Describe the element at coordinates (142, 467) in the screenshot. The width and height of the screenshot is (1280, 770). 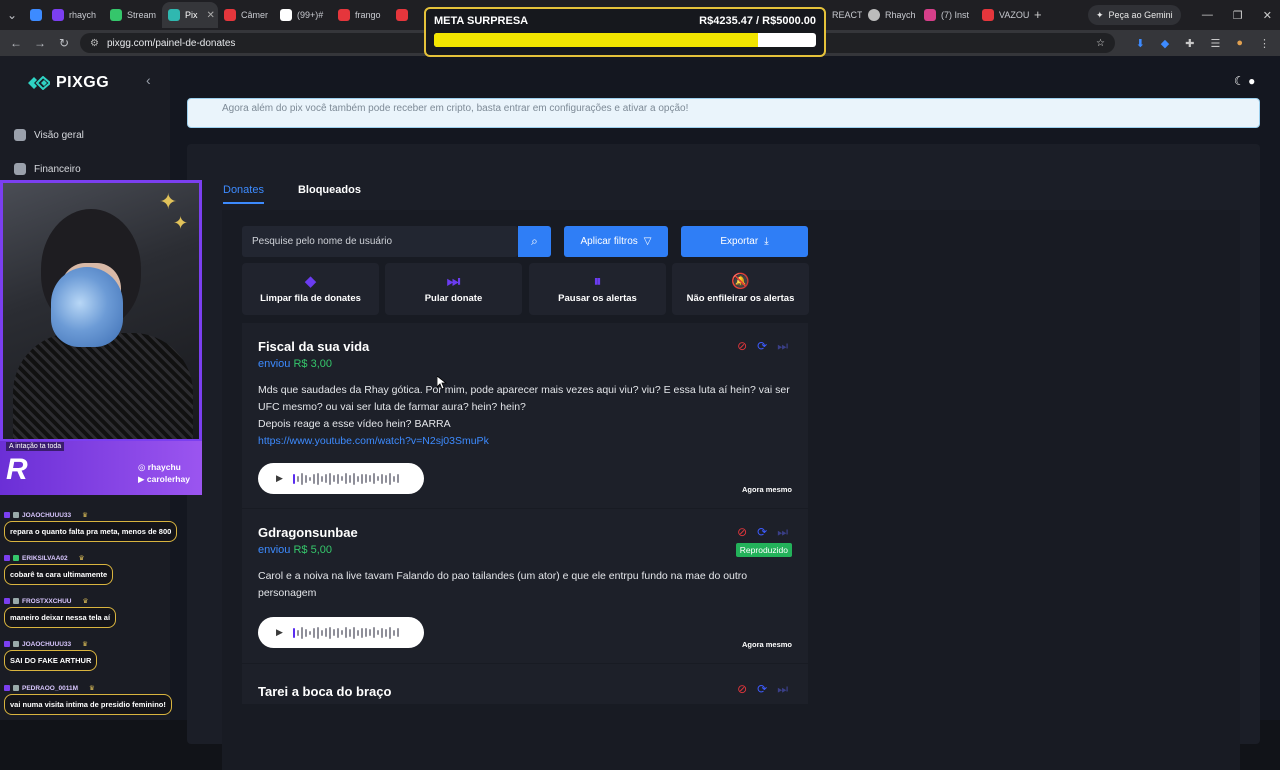
I see `instagram-icon: ◎` at that location.